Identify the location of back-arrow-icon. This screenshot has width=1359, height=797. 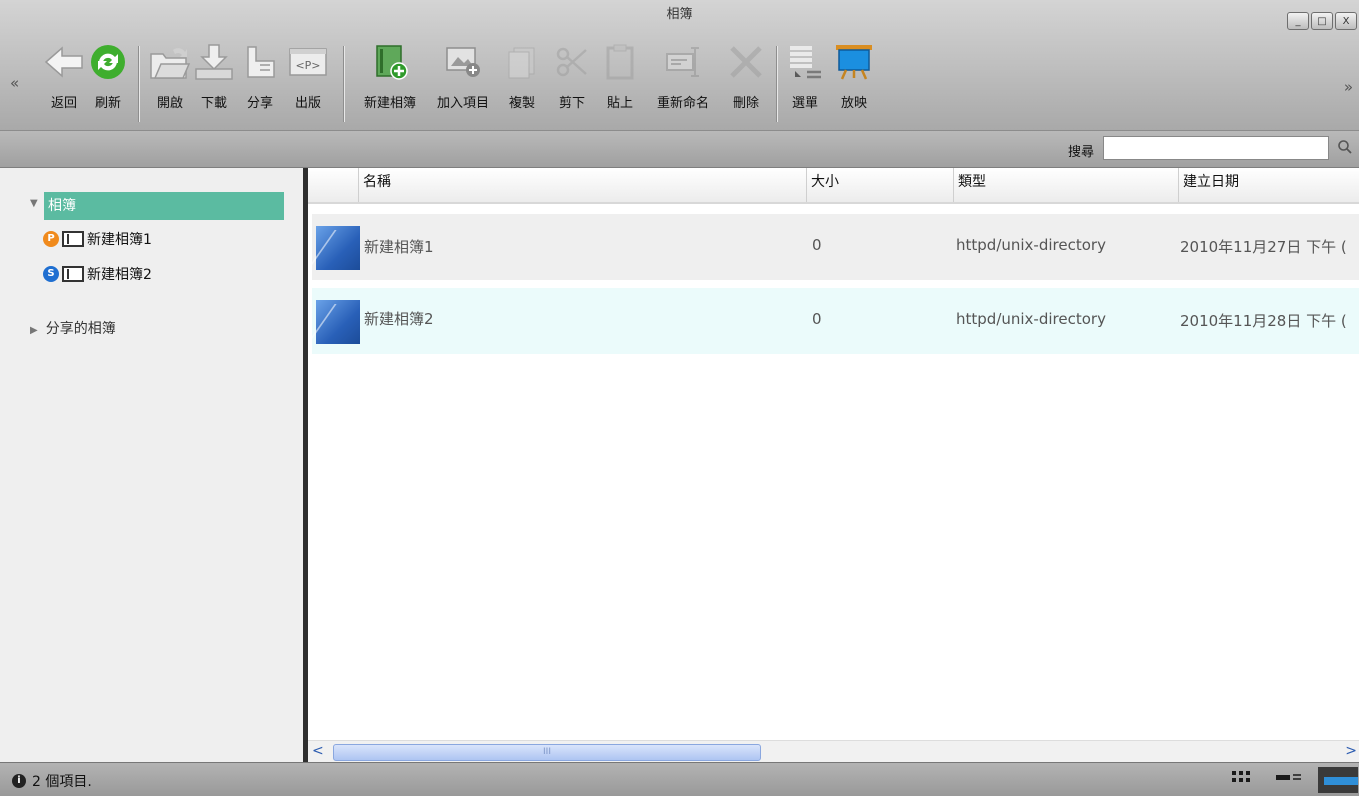
(64, 62).